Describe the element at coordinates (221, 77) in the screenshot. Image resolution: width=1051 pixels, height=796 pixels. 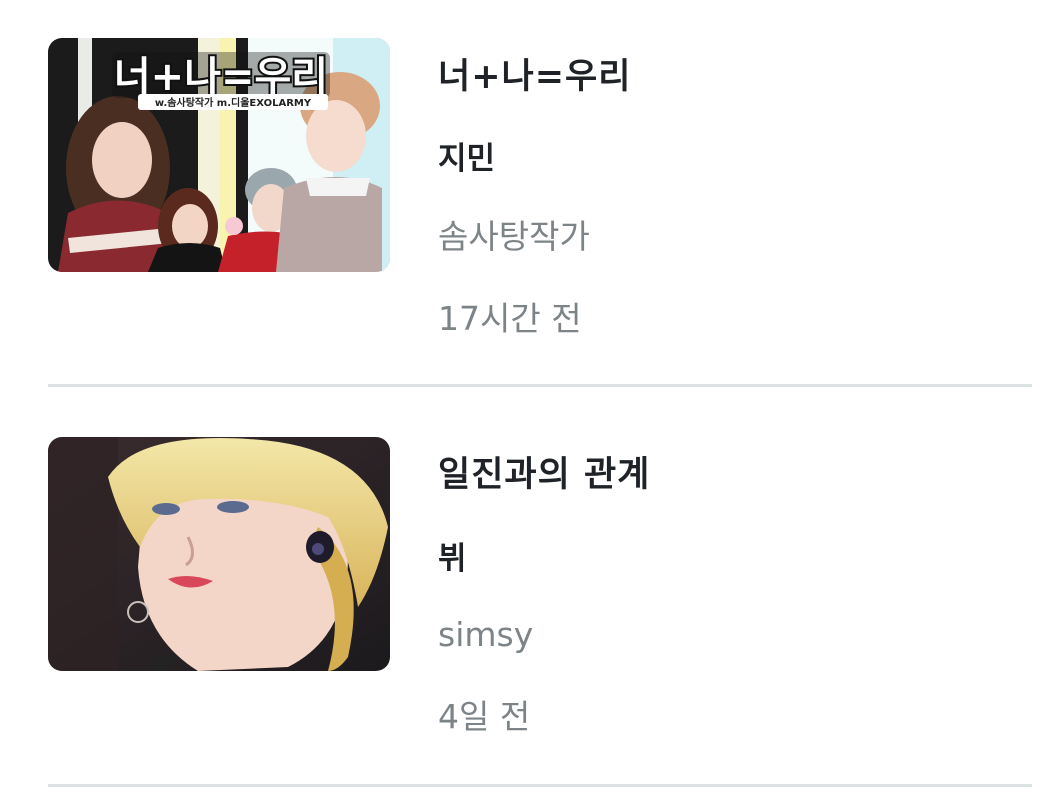
I see `cover-title-text: 너+나=우리` at that location.